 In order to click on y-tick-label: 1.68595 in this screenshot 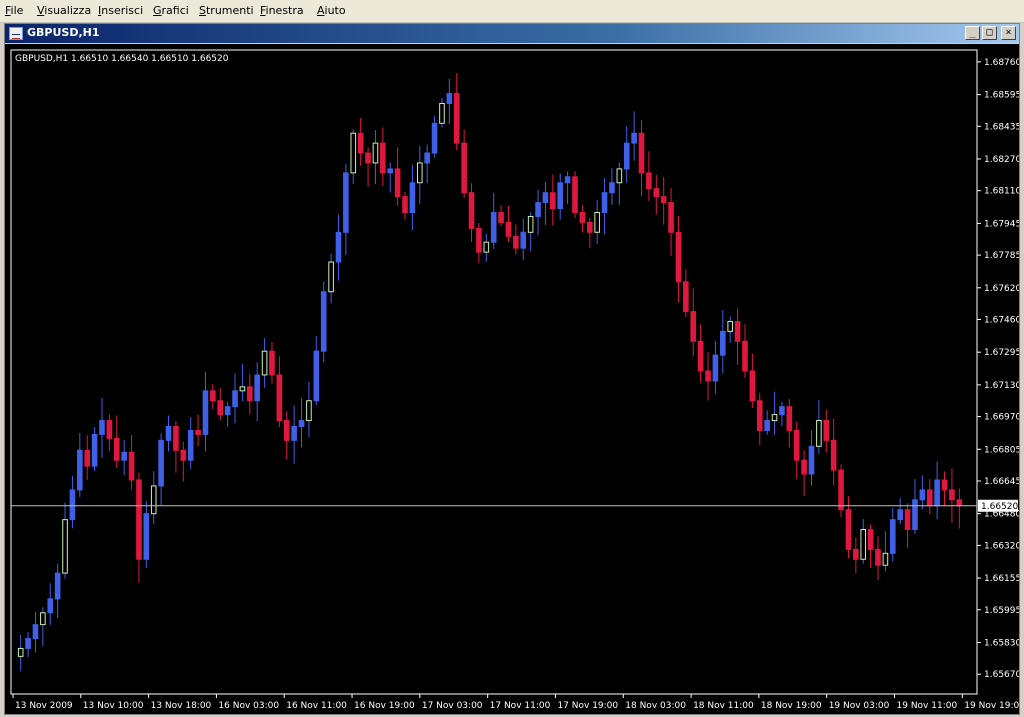, I will do `click(1001, 96)`.